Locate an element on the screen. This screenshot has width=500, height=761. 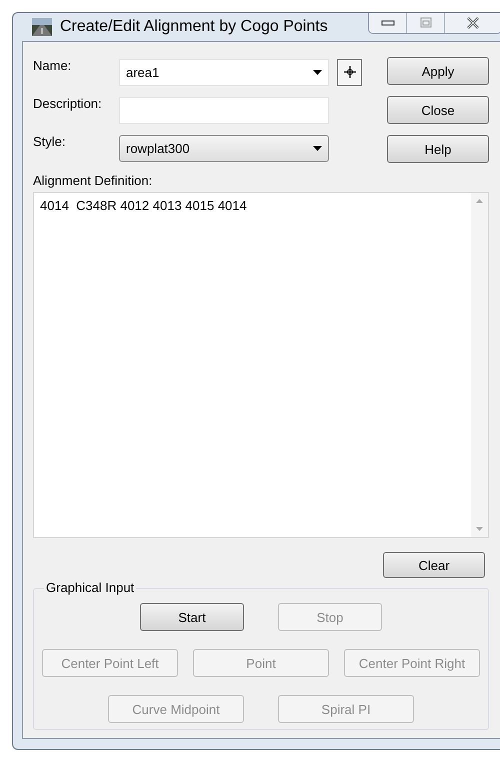
maximize-icon is located at coordinates (425, 23).